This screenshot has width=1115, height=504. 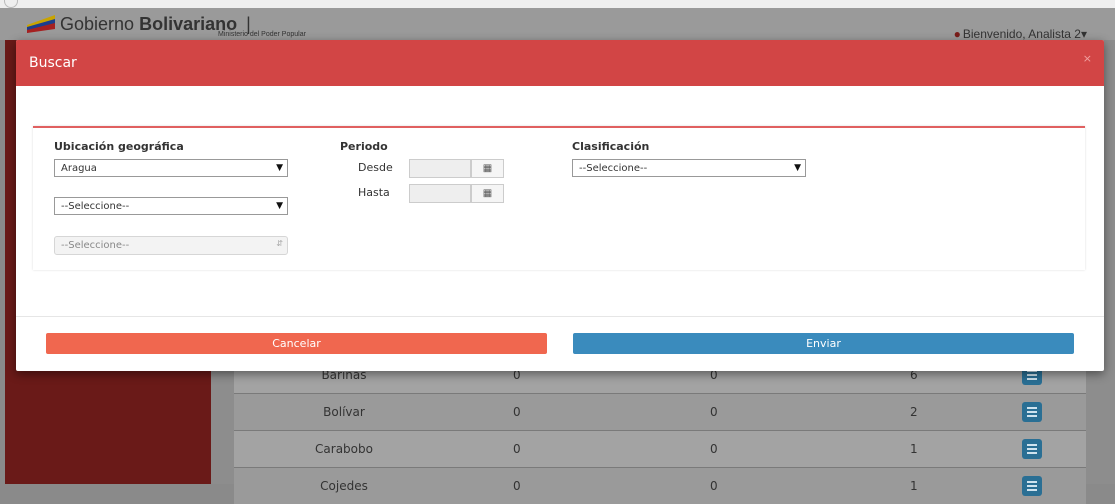 What do you see at coordinates (171, 245) in the screenshot?
I see `parroquia-select: --Seleccione-- ⇵` at bounding box center [171, 245].